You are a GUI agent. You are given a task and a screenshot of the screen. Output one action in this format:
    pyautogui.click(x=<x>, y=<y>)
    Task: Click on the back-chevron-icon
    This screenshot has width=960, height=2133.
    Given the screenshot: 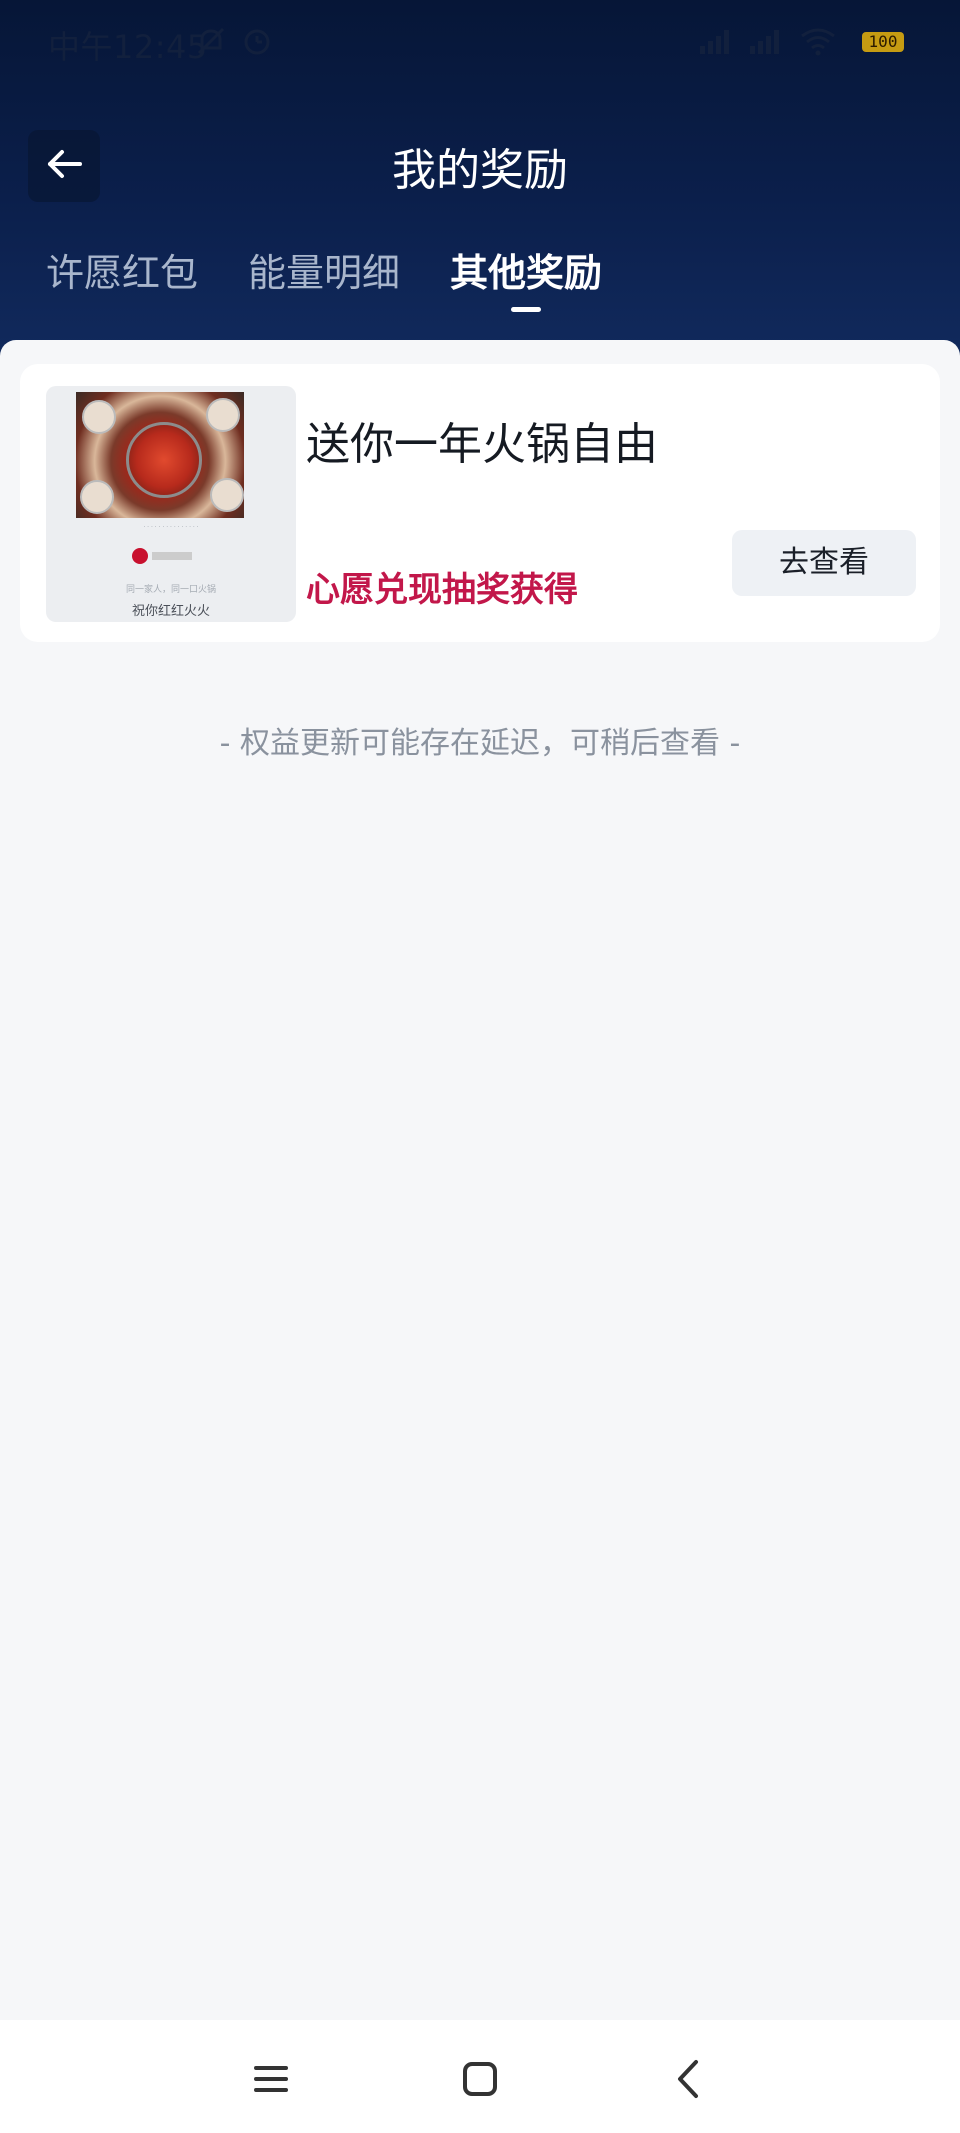 What is the action you would take?
    pyautogui.click(x=689, y=2079)
    